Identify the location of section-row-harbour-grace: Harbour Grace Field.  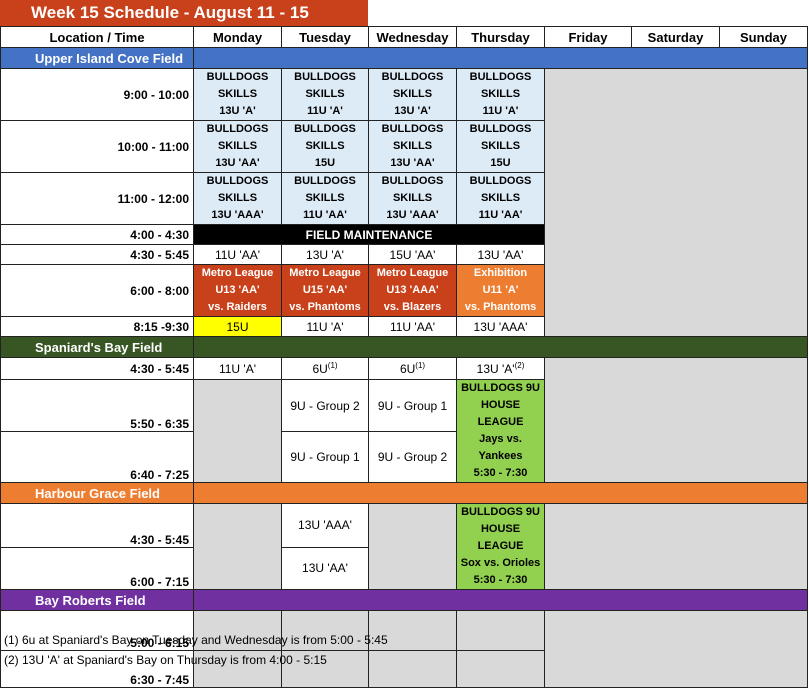
(404, 493).